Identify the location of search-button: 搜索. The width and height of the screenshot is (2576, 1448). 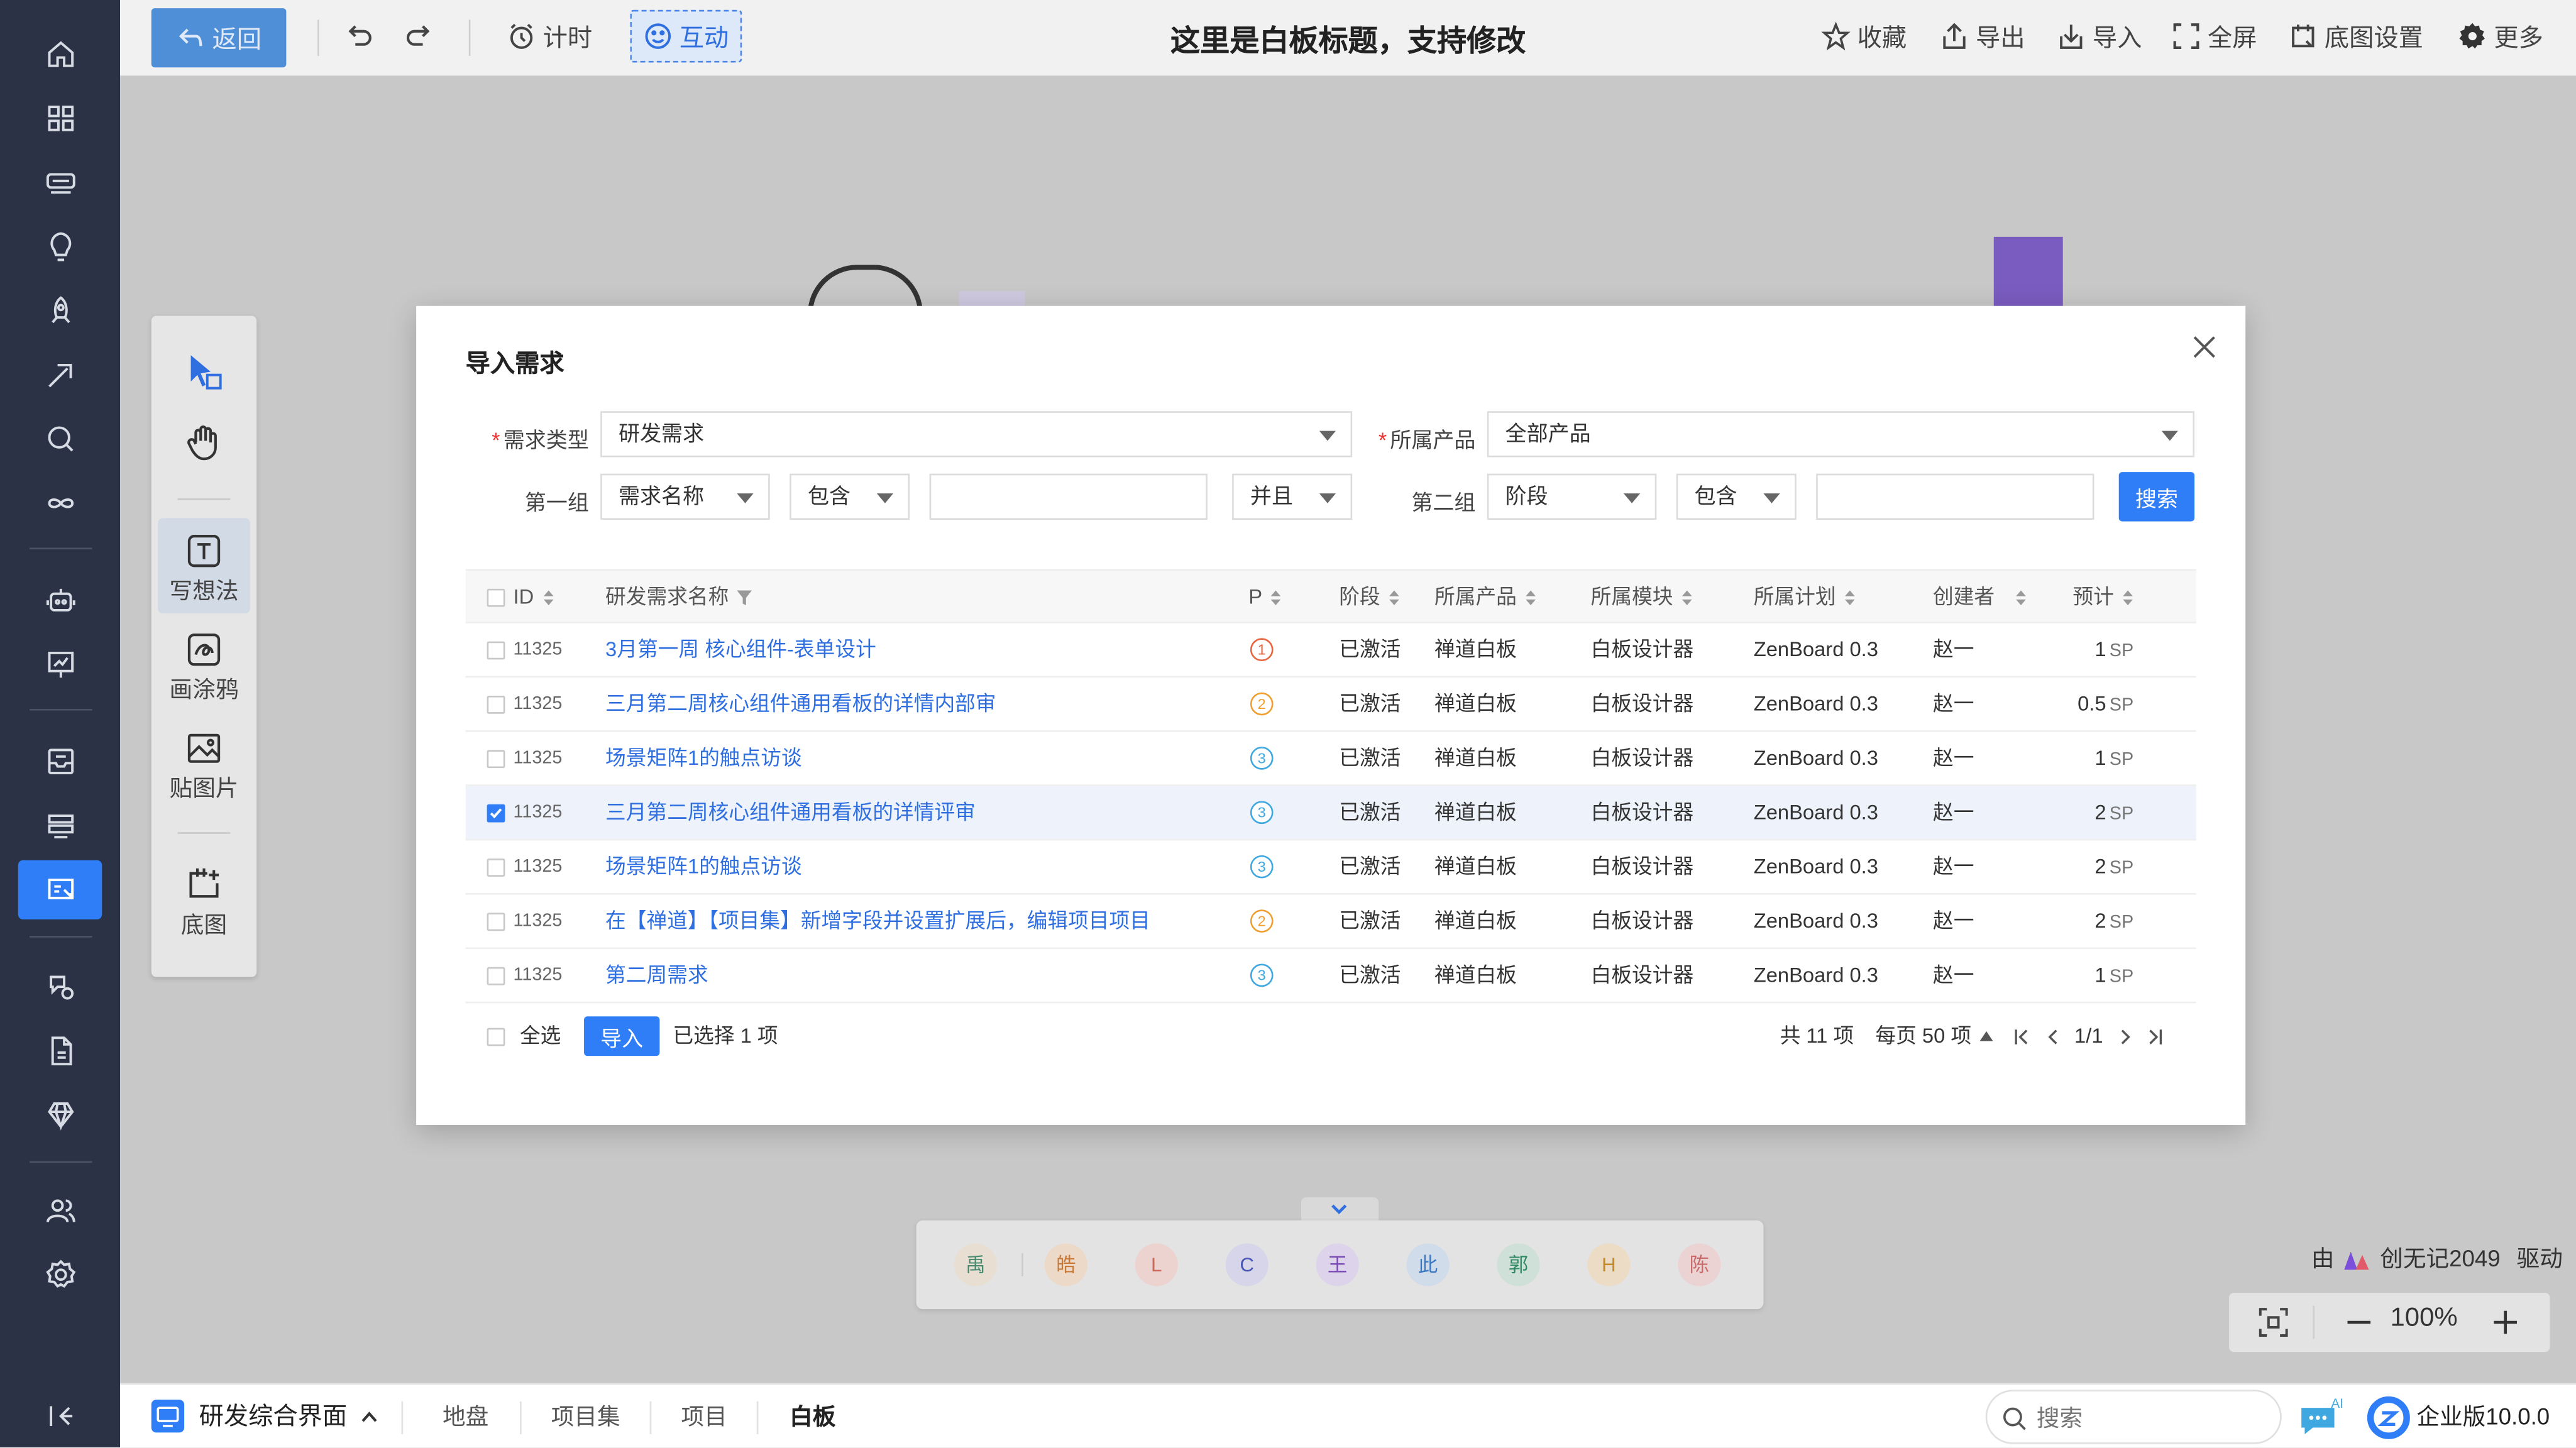
(2156, 497).